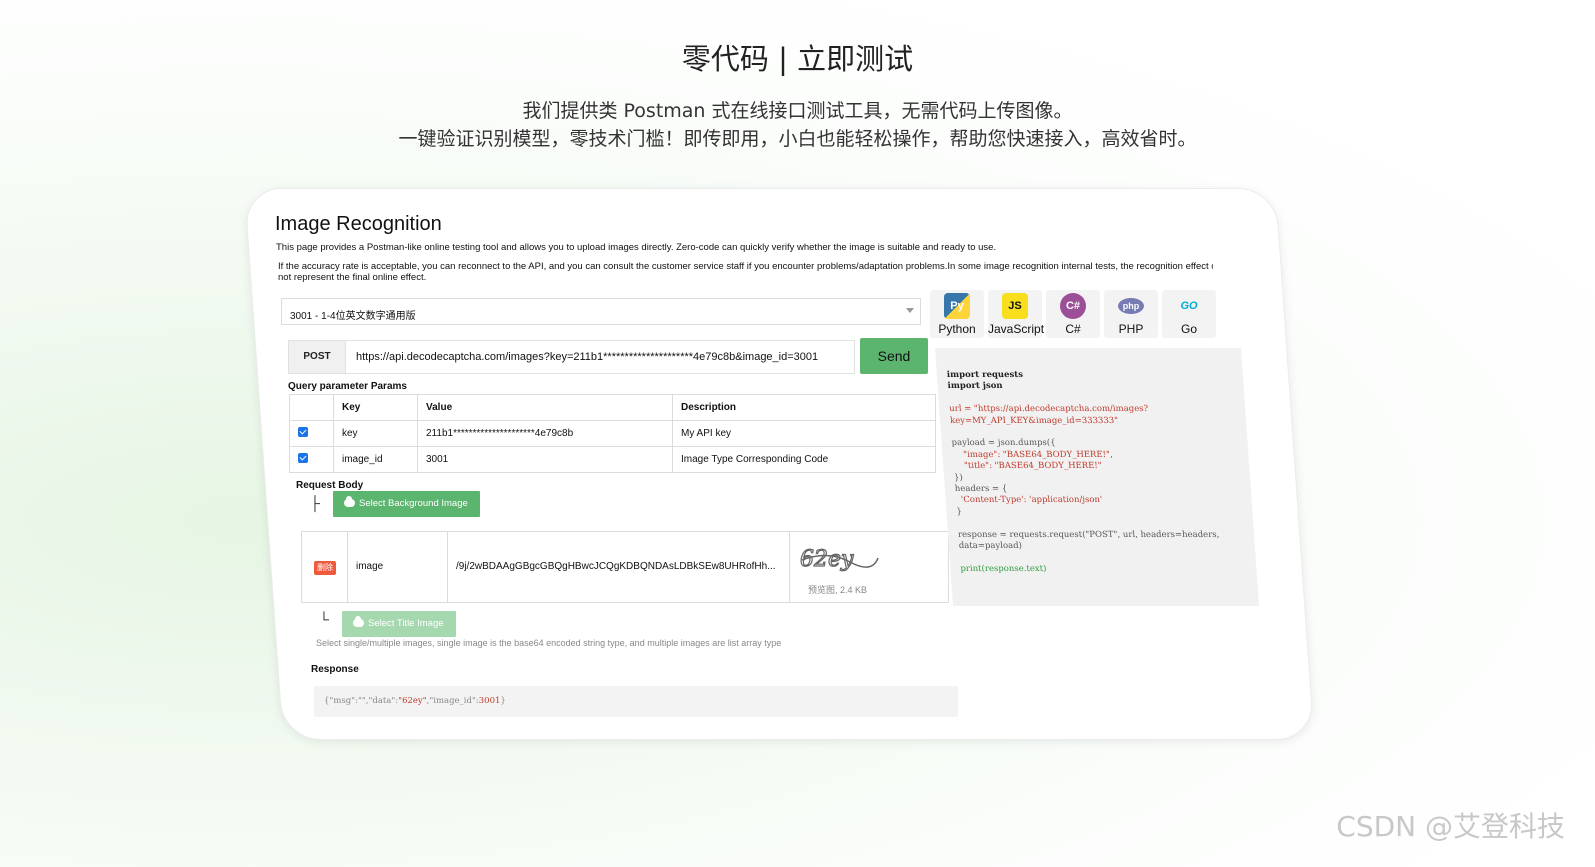  I want to click on send-button: Send, so click(894, 356).